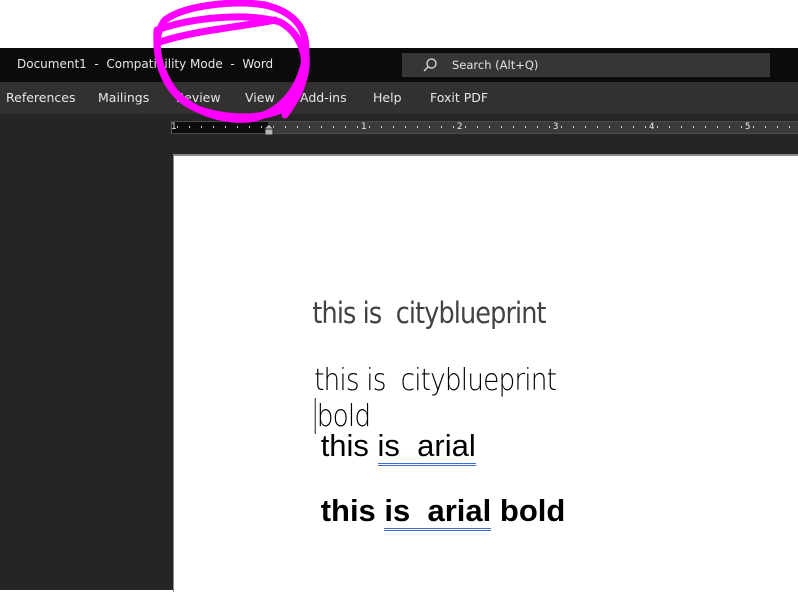  I want to click on ruler-number: 3, so click(556, 127).